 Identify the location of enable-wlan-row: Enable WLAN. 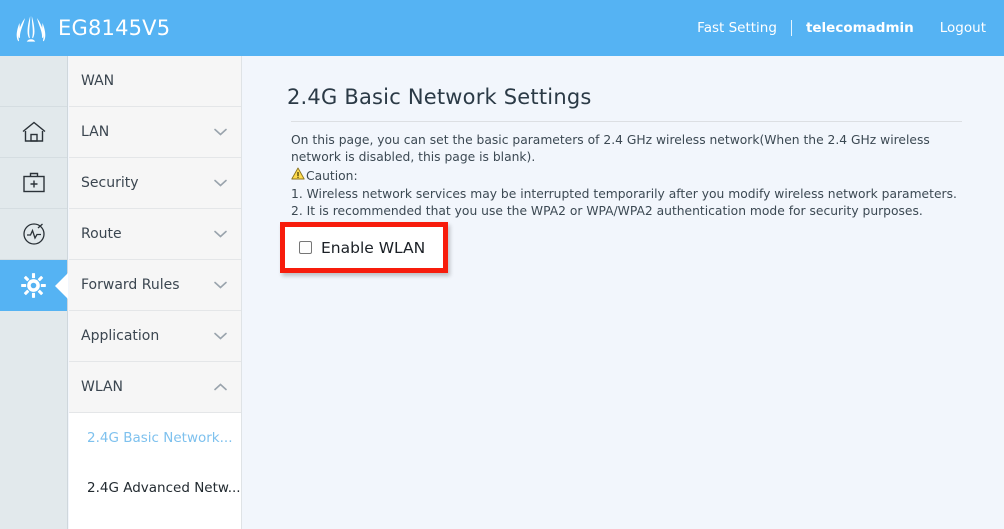
(364, 247).